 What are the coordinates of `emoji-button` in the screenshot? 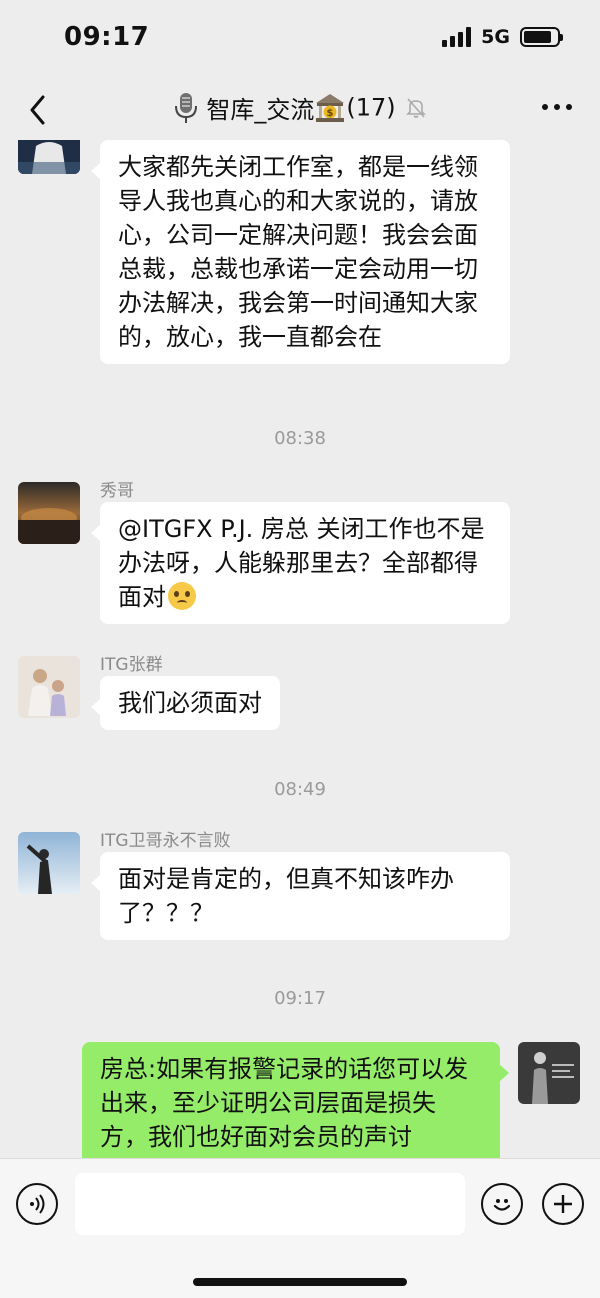 It's located at (502, 1204).